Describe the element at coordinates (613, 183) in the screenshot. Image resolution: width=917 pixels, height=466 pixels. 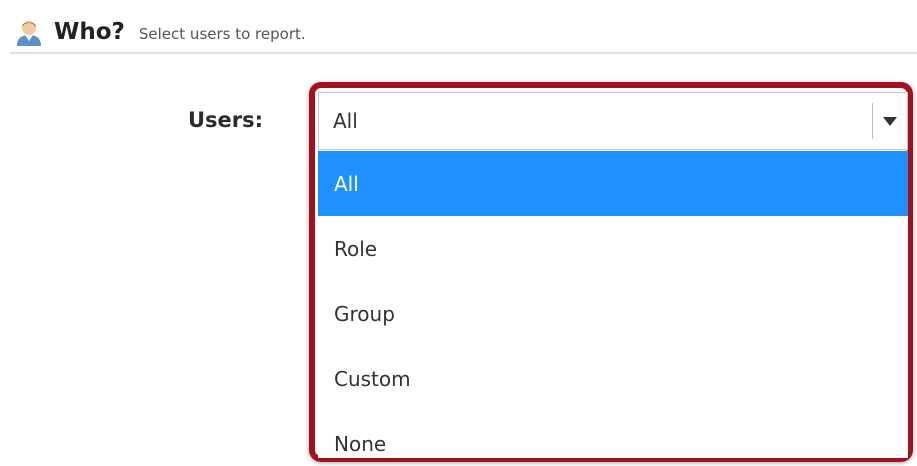
I see `option-all: All` at that location.